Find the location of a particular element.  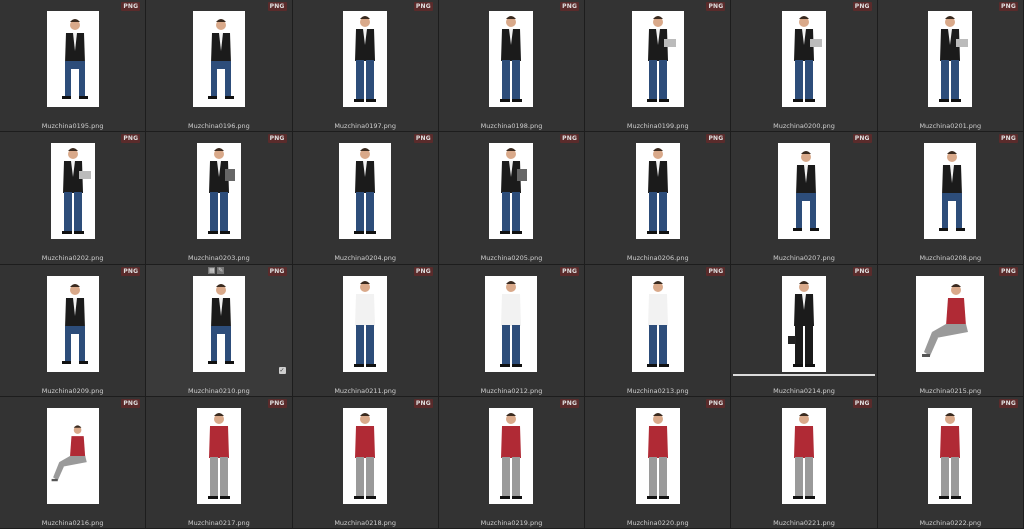

file-name: Muzchina0215.png is located at coordinates (950, 390).